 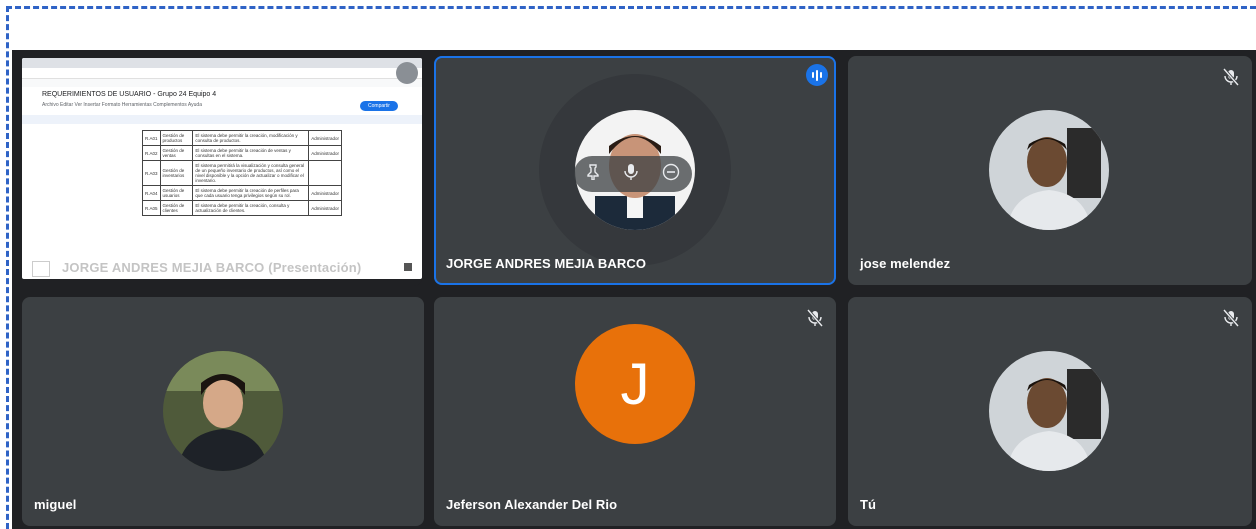 What do you see at coordinates (222, 119) in the screenshot?
I see `doc-toolbar` at bounding box center [222, 119].